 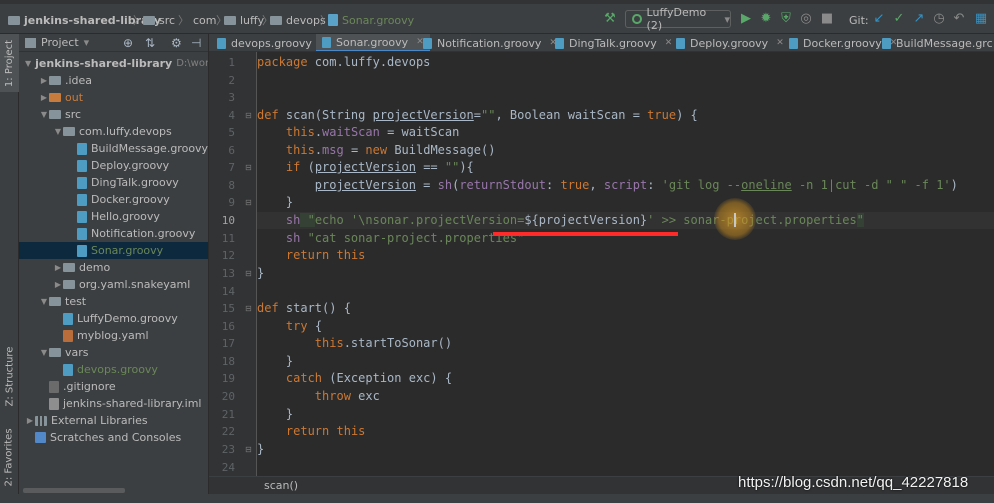 What do you see at coordinates (113, 131) in the screenshot?
I see `tree-item: ▼ com.luffy.devops` at bounding box center [113, 131].